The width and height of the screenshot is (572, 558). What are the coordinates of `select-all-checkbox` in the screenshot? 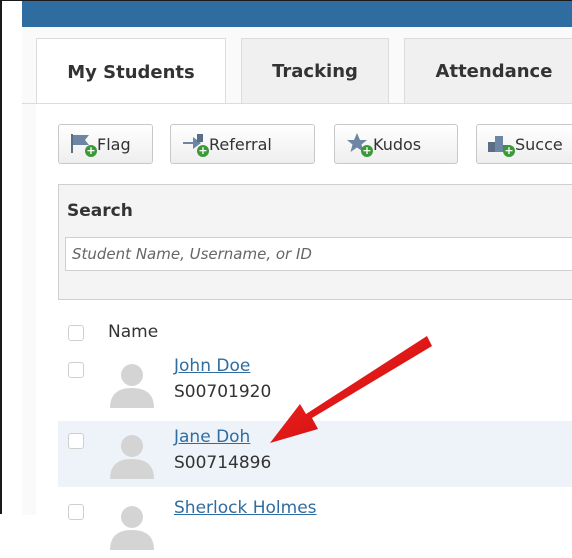 It's located at (76, 333).